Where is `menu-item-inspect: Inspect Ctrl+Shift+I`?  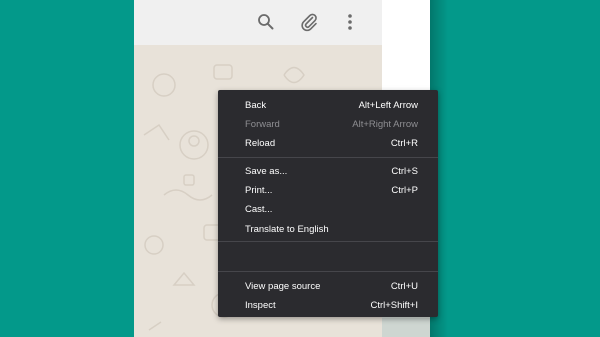
menu-item-inspect: Inspect Ctrl+Shift+I is located at coordinates (328, 305).